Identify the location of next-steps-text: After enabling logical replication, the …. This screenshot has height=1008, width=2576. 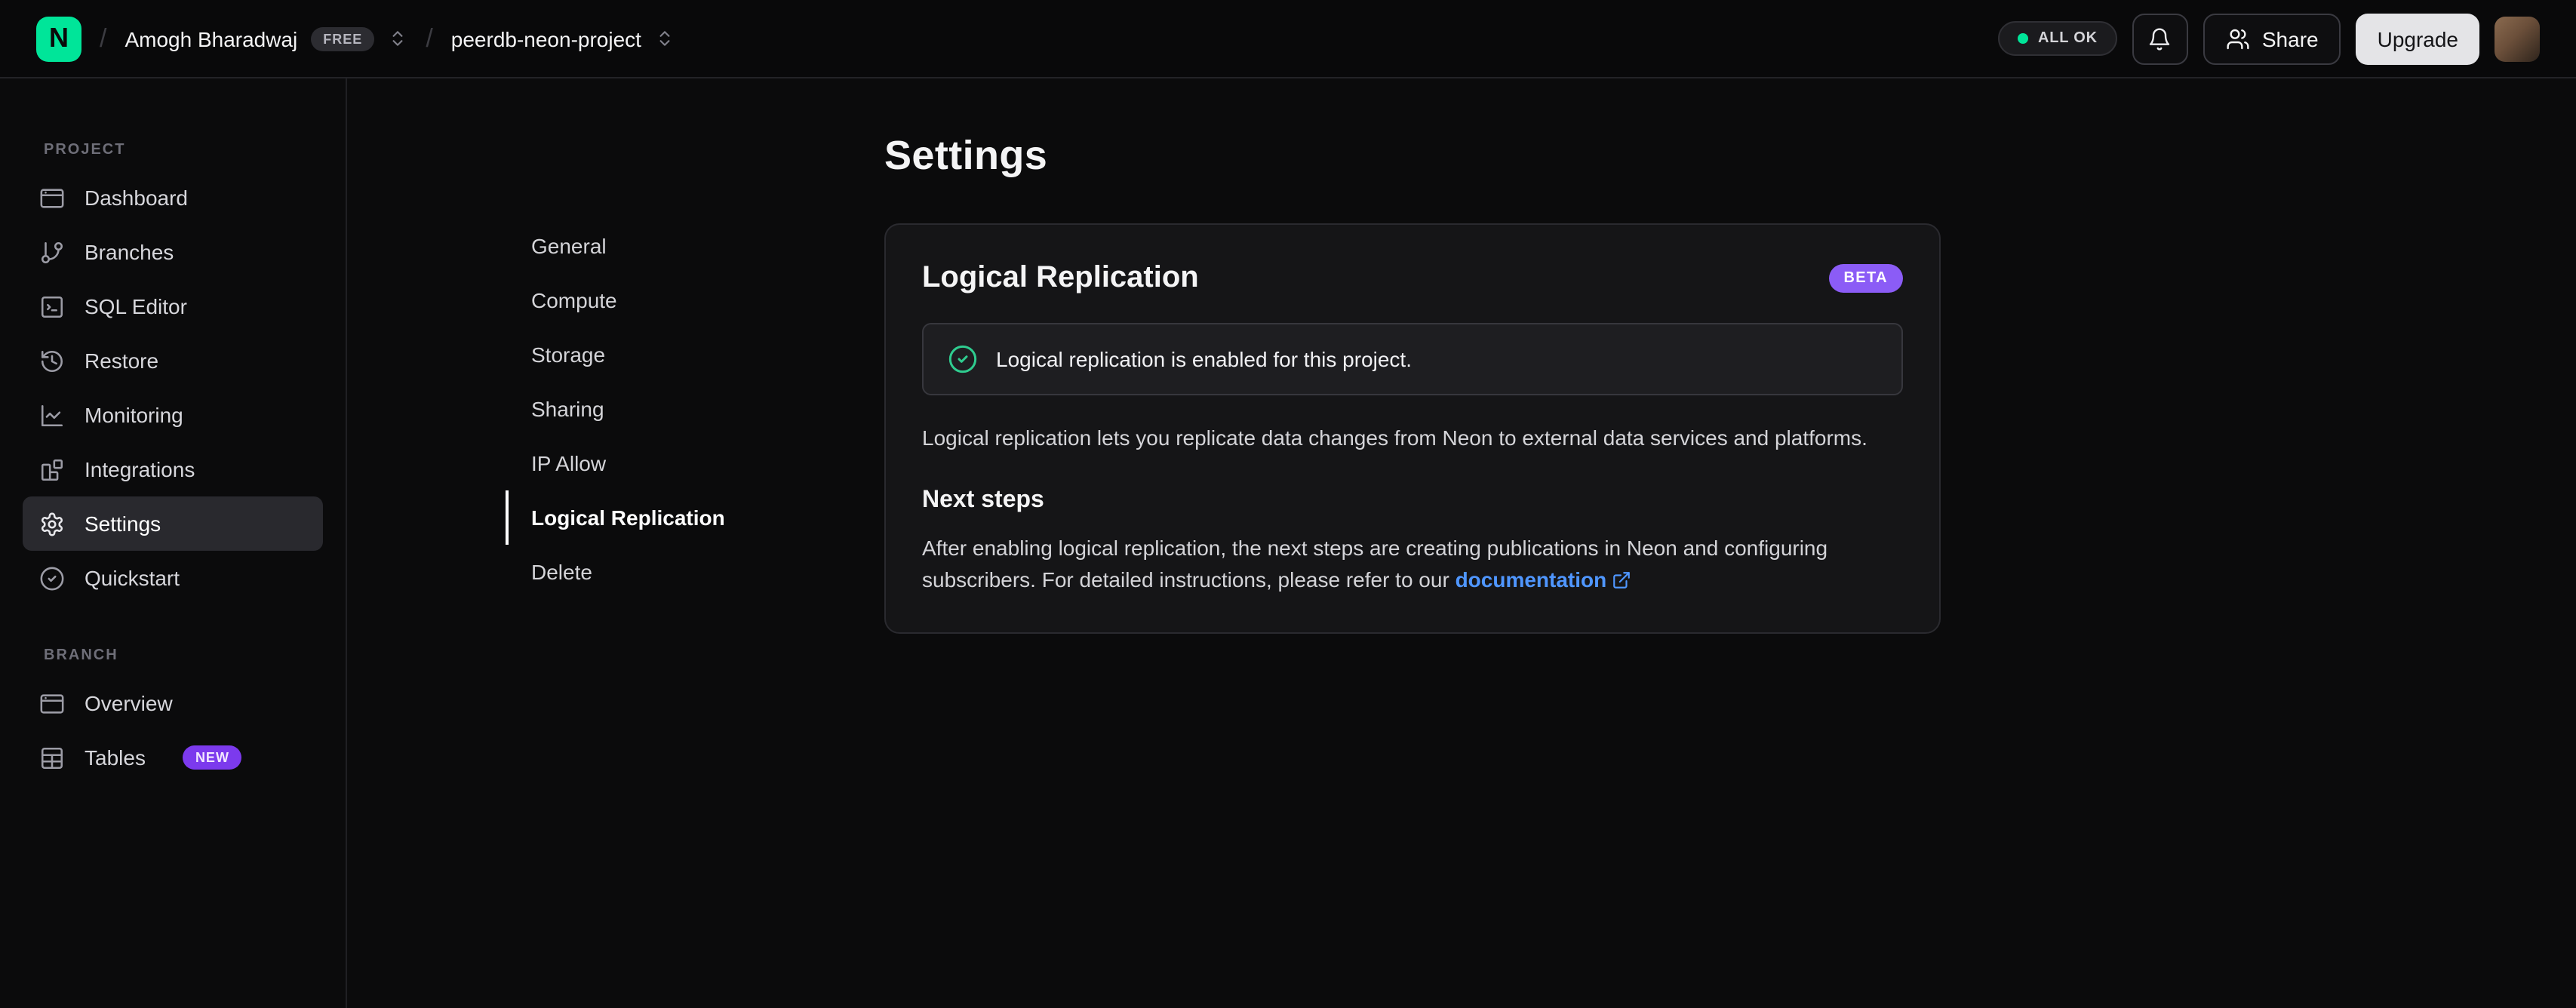
(1412, 564).